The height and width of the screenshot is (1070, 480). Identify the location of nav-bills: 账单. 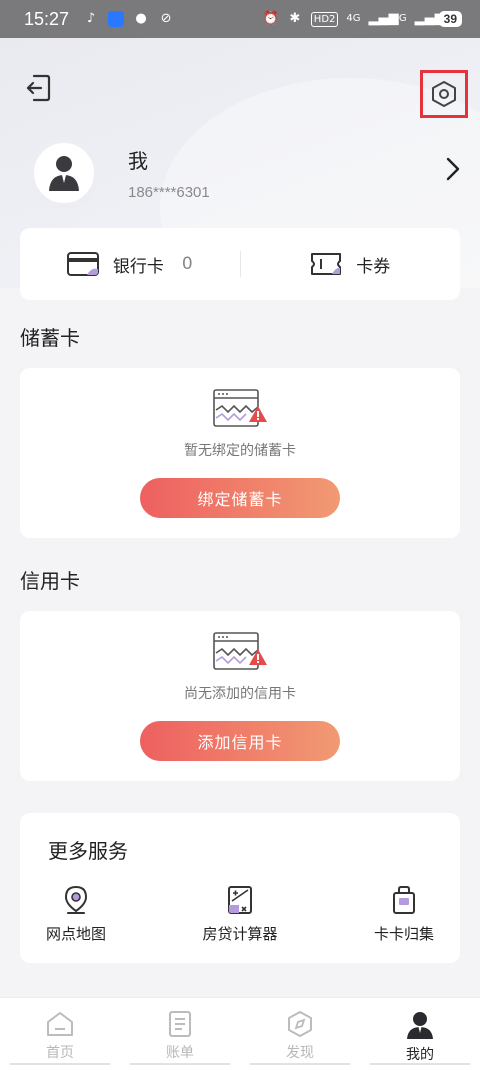
(180, 1034).